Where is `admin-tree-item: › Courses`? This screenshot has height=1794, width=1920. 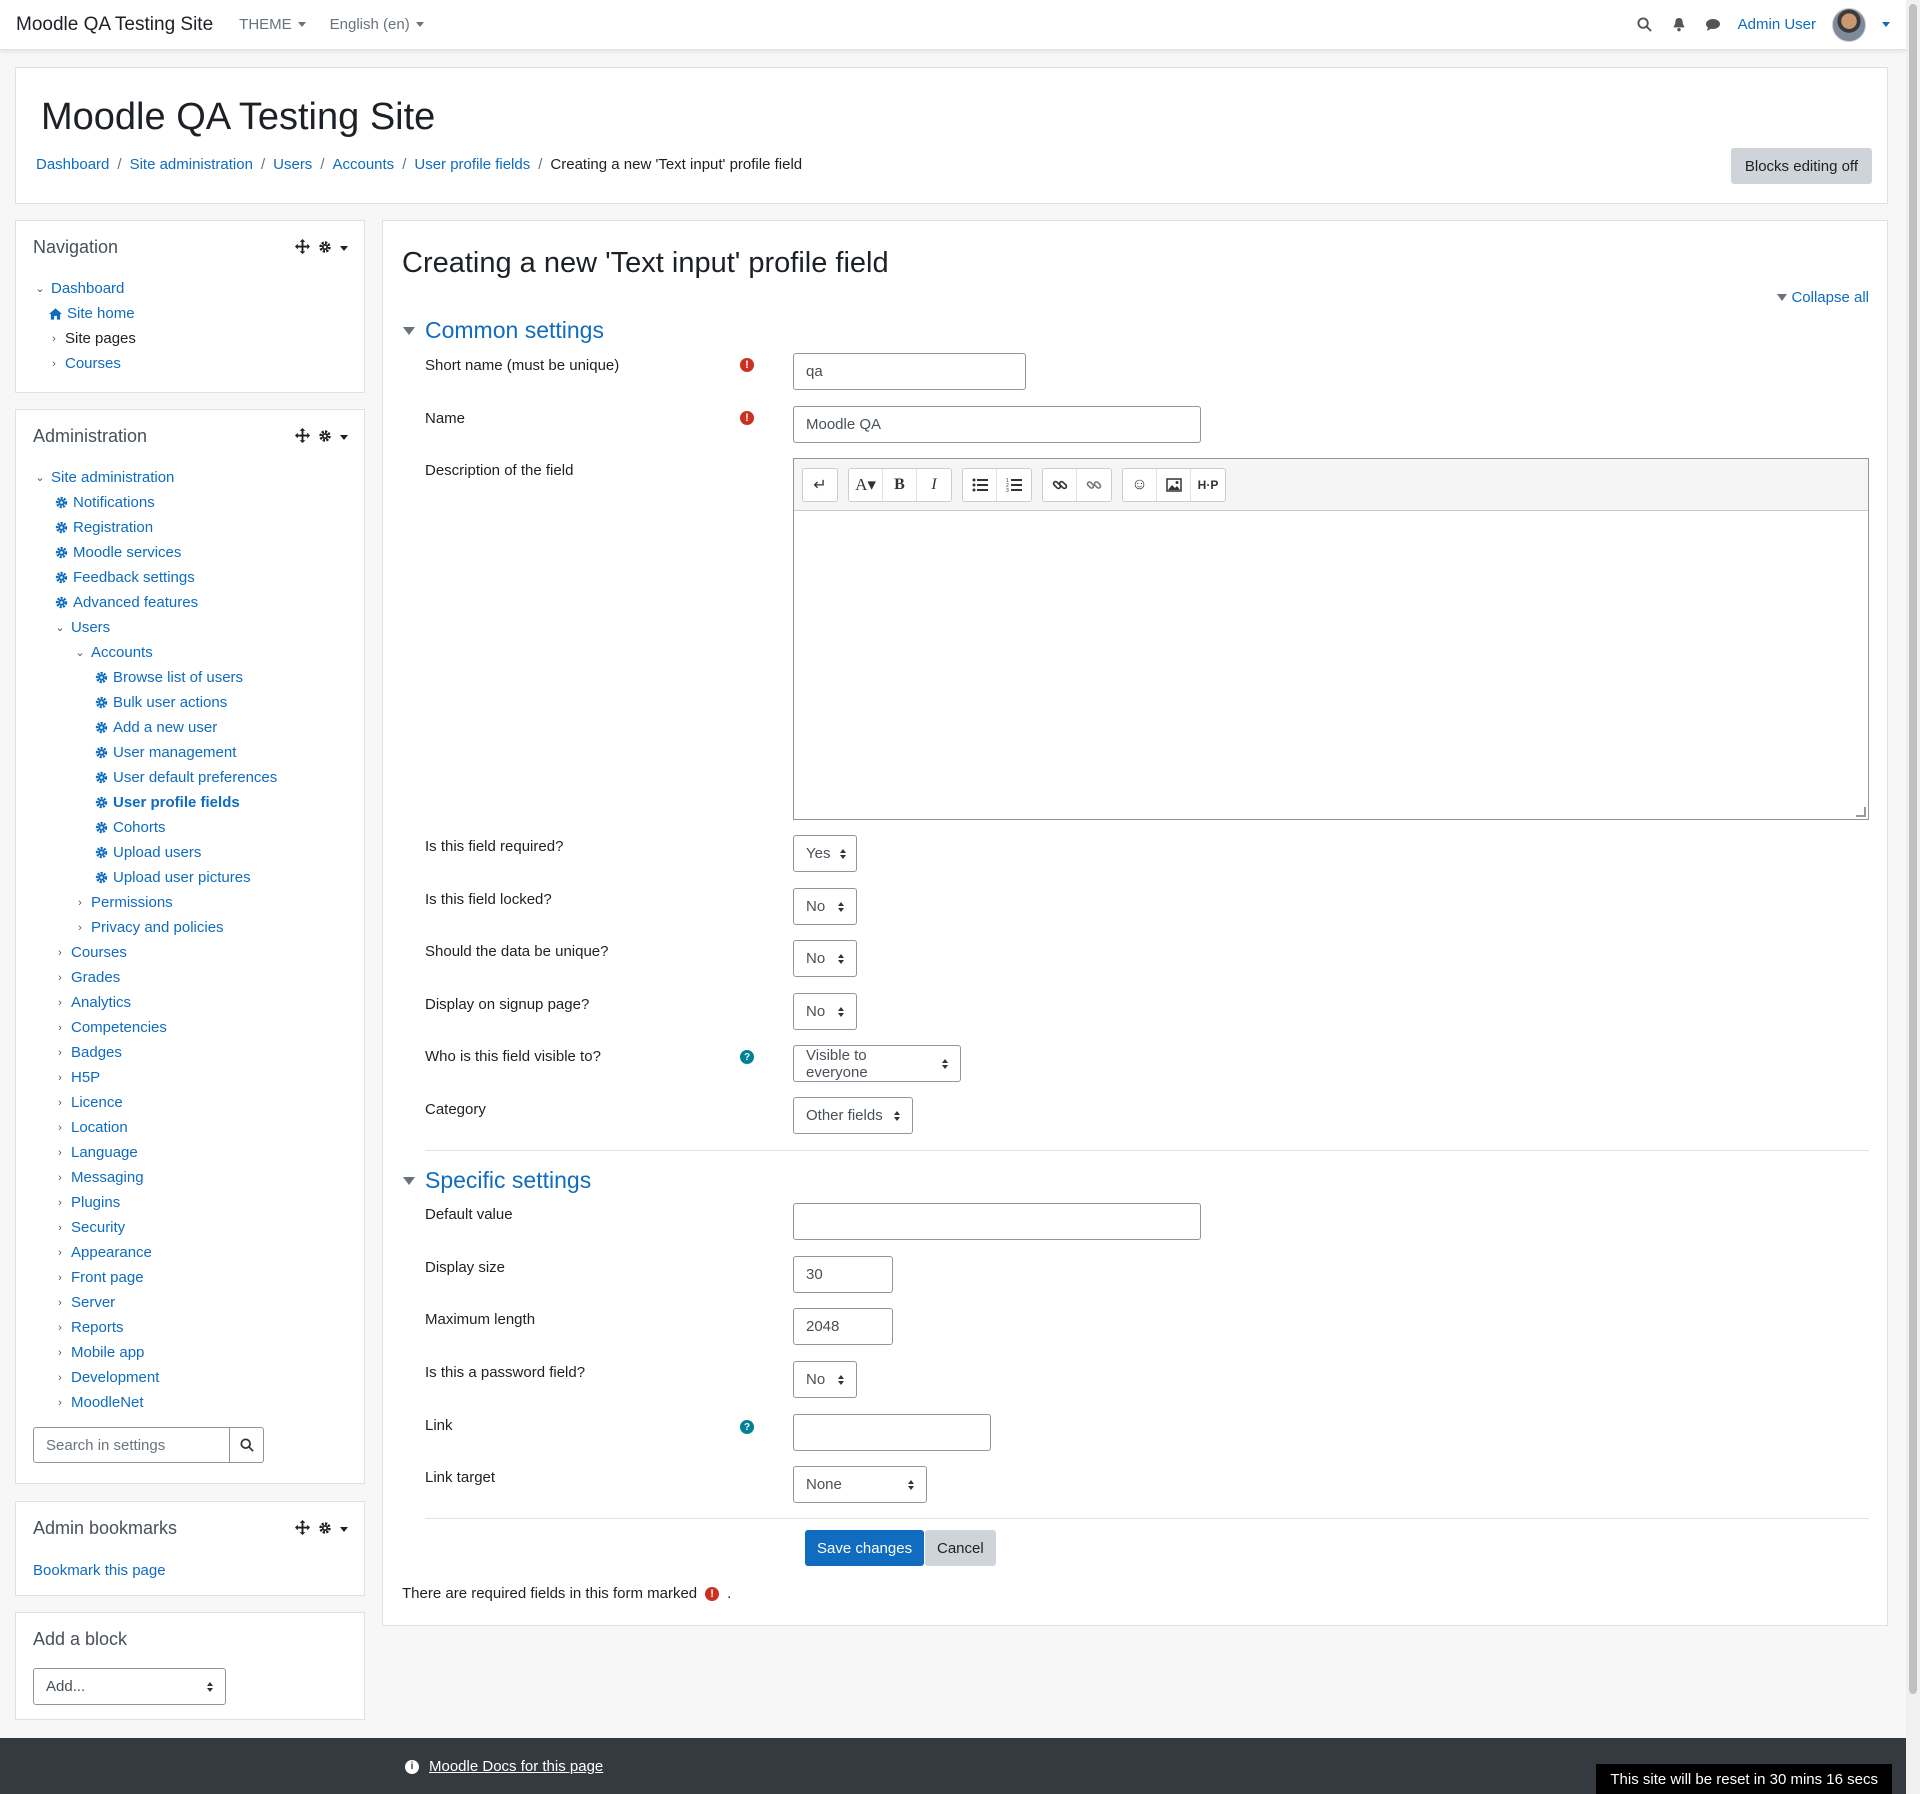 admin-tree-item: › Courses is located at coordinates (193, 952).